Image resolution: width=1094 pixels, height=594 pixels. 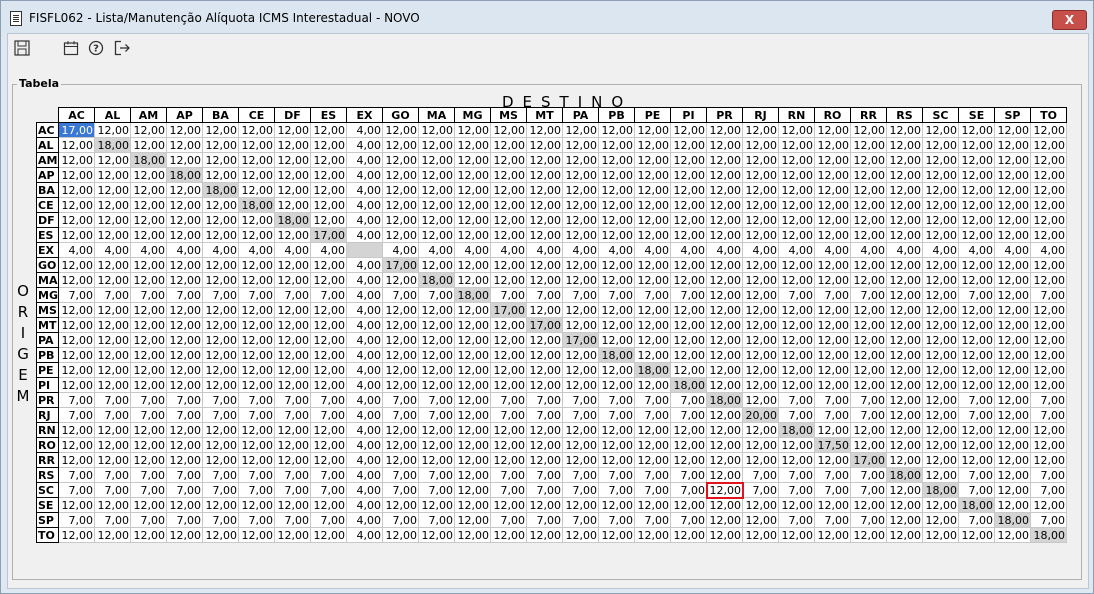 I want to click on exit-icon, so click(x=122, y=49).